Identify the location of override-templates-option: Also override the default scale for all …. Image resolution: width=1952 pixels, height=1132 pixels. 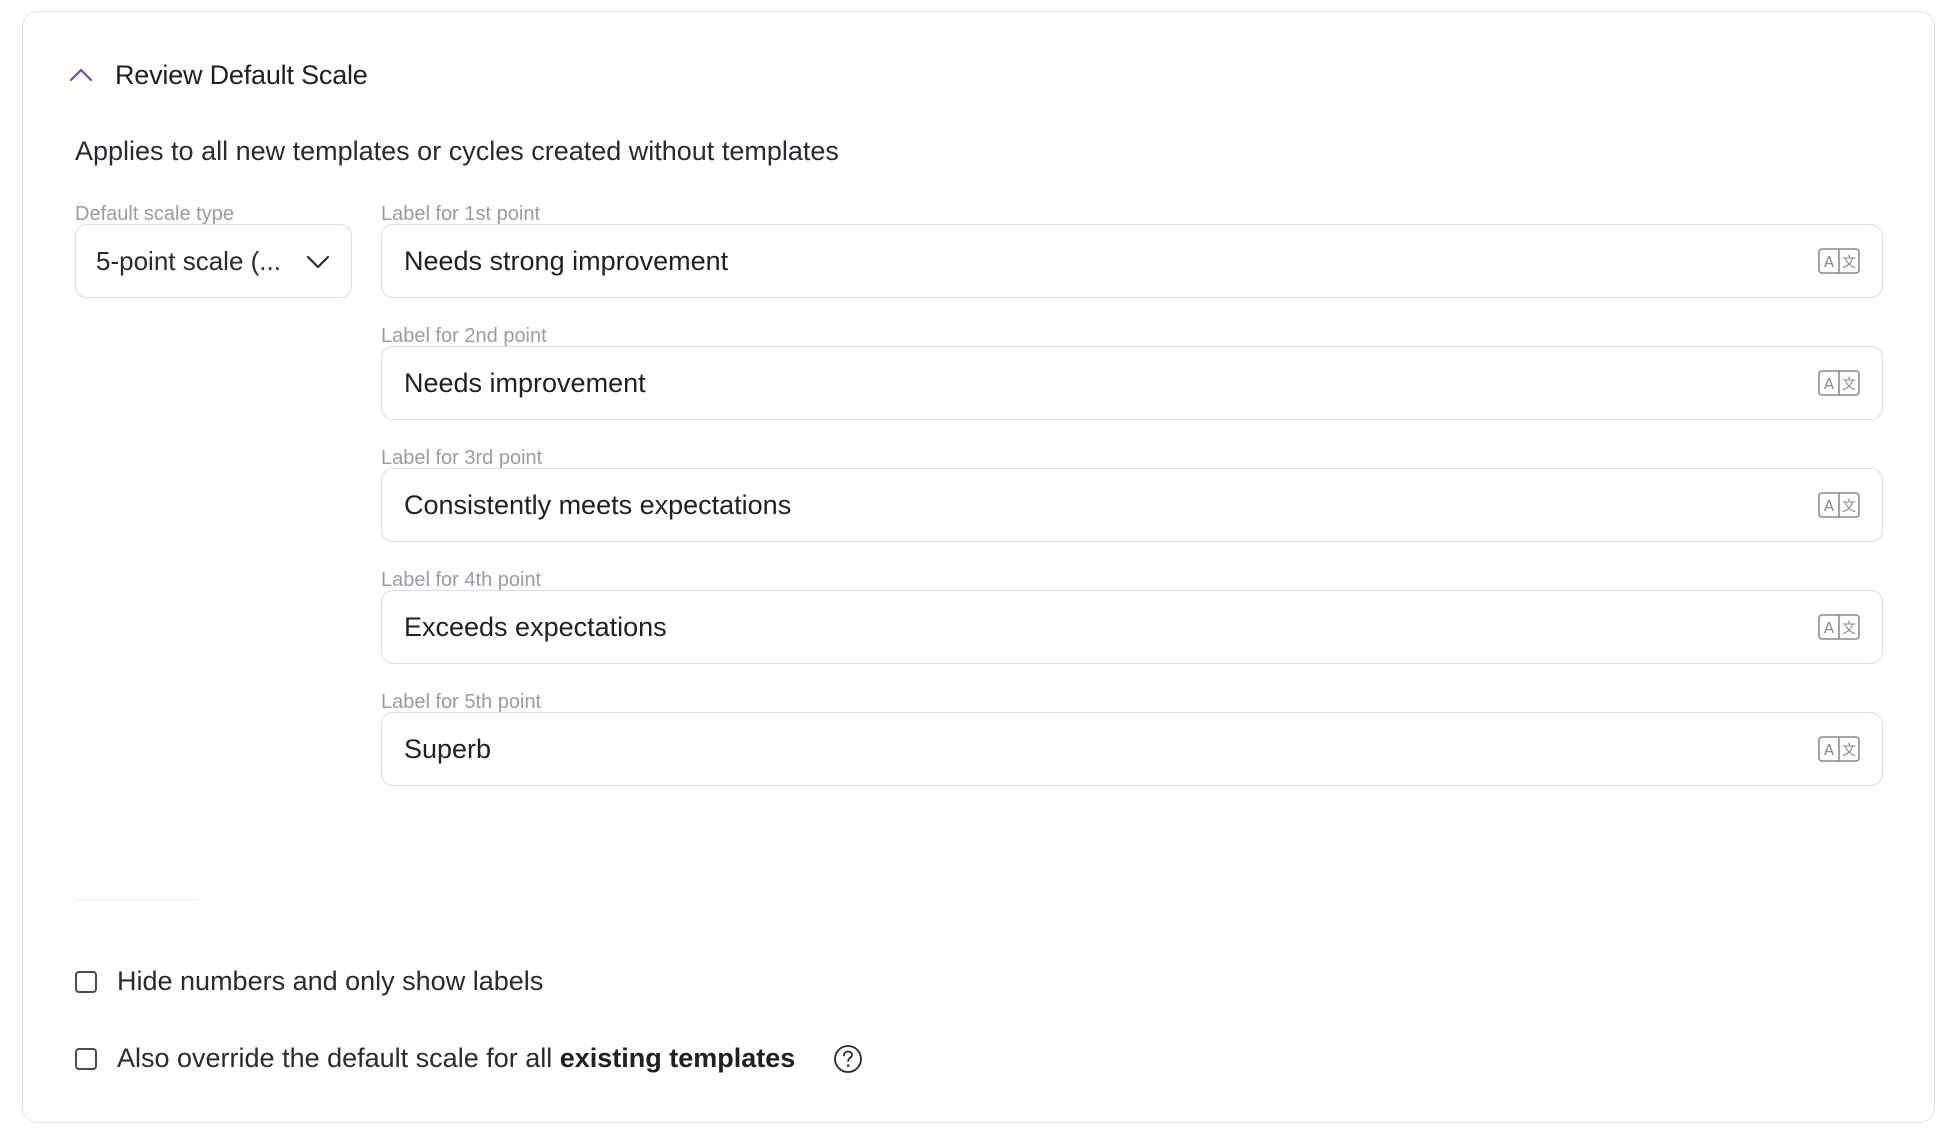
(469, 1058).